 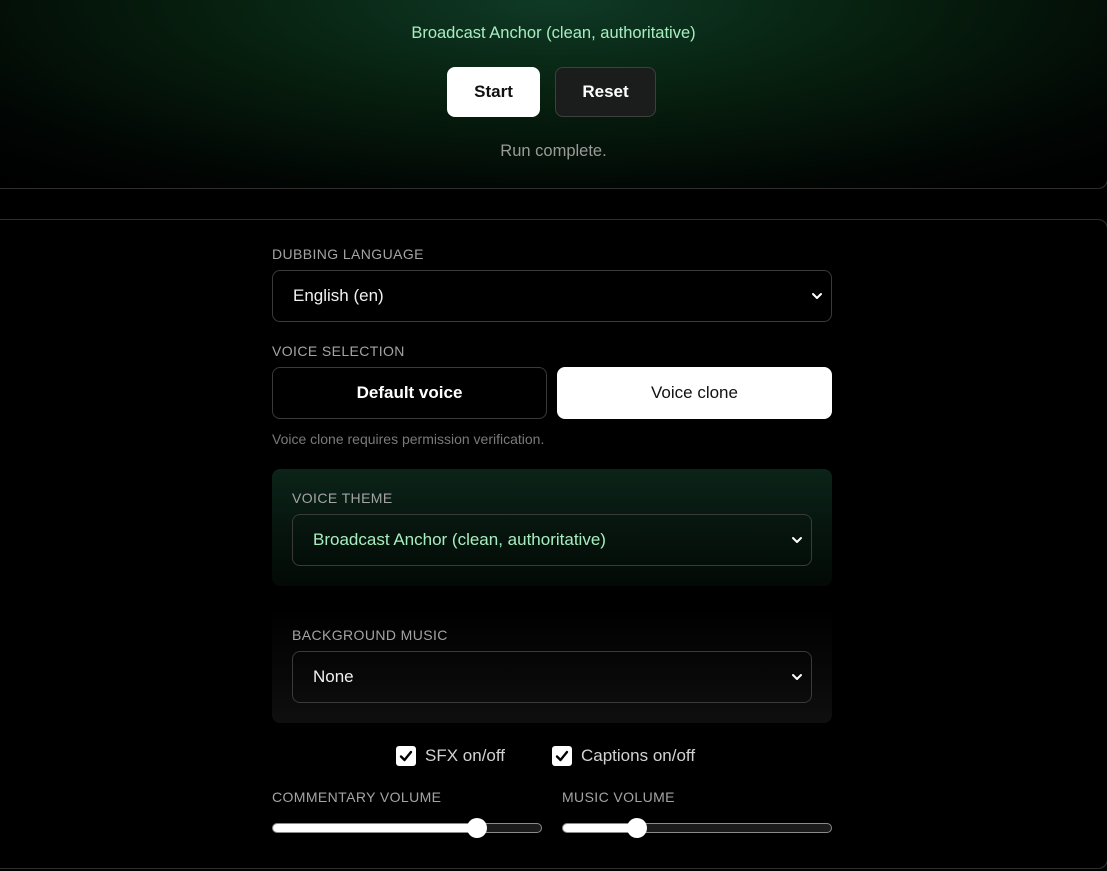 I want to click on voice-selection-label: VOICE SELECTION, so click(x=338, y=351).